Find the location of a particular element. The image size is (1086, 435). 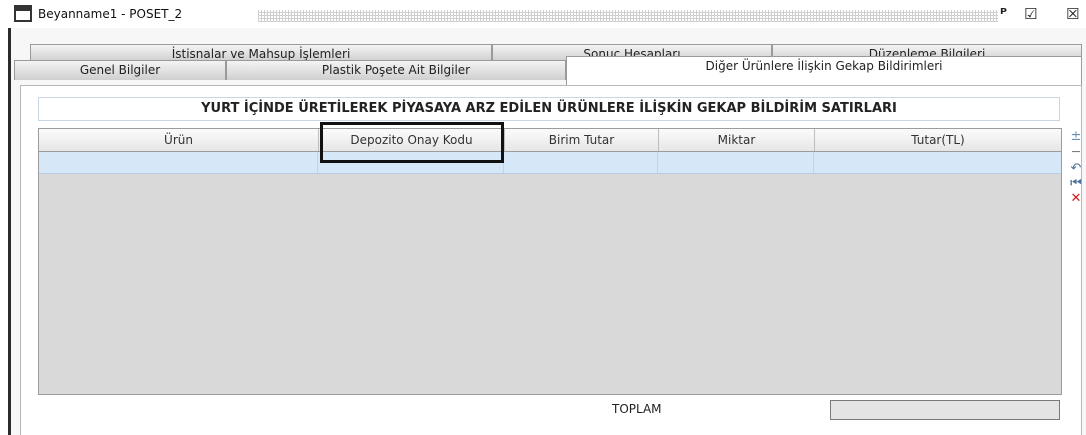

restore-icon: ᴾ is located at coordinates (1003, 14).